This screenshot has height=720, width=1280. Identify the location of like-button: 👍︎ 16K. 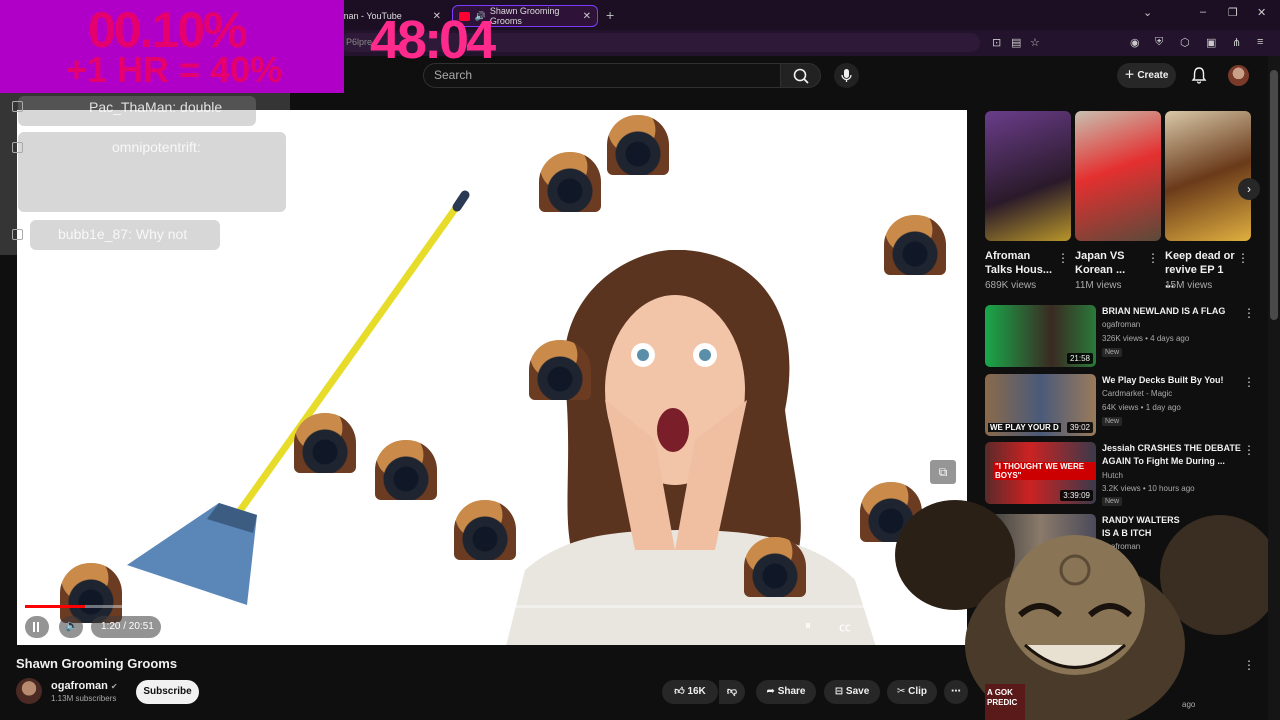
(690, 692).